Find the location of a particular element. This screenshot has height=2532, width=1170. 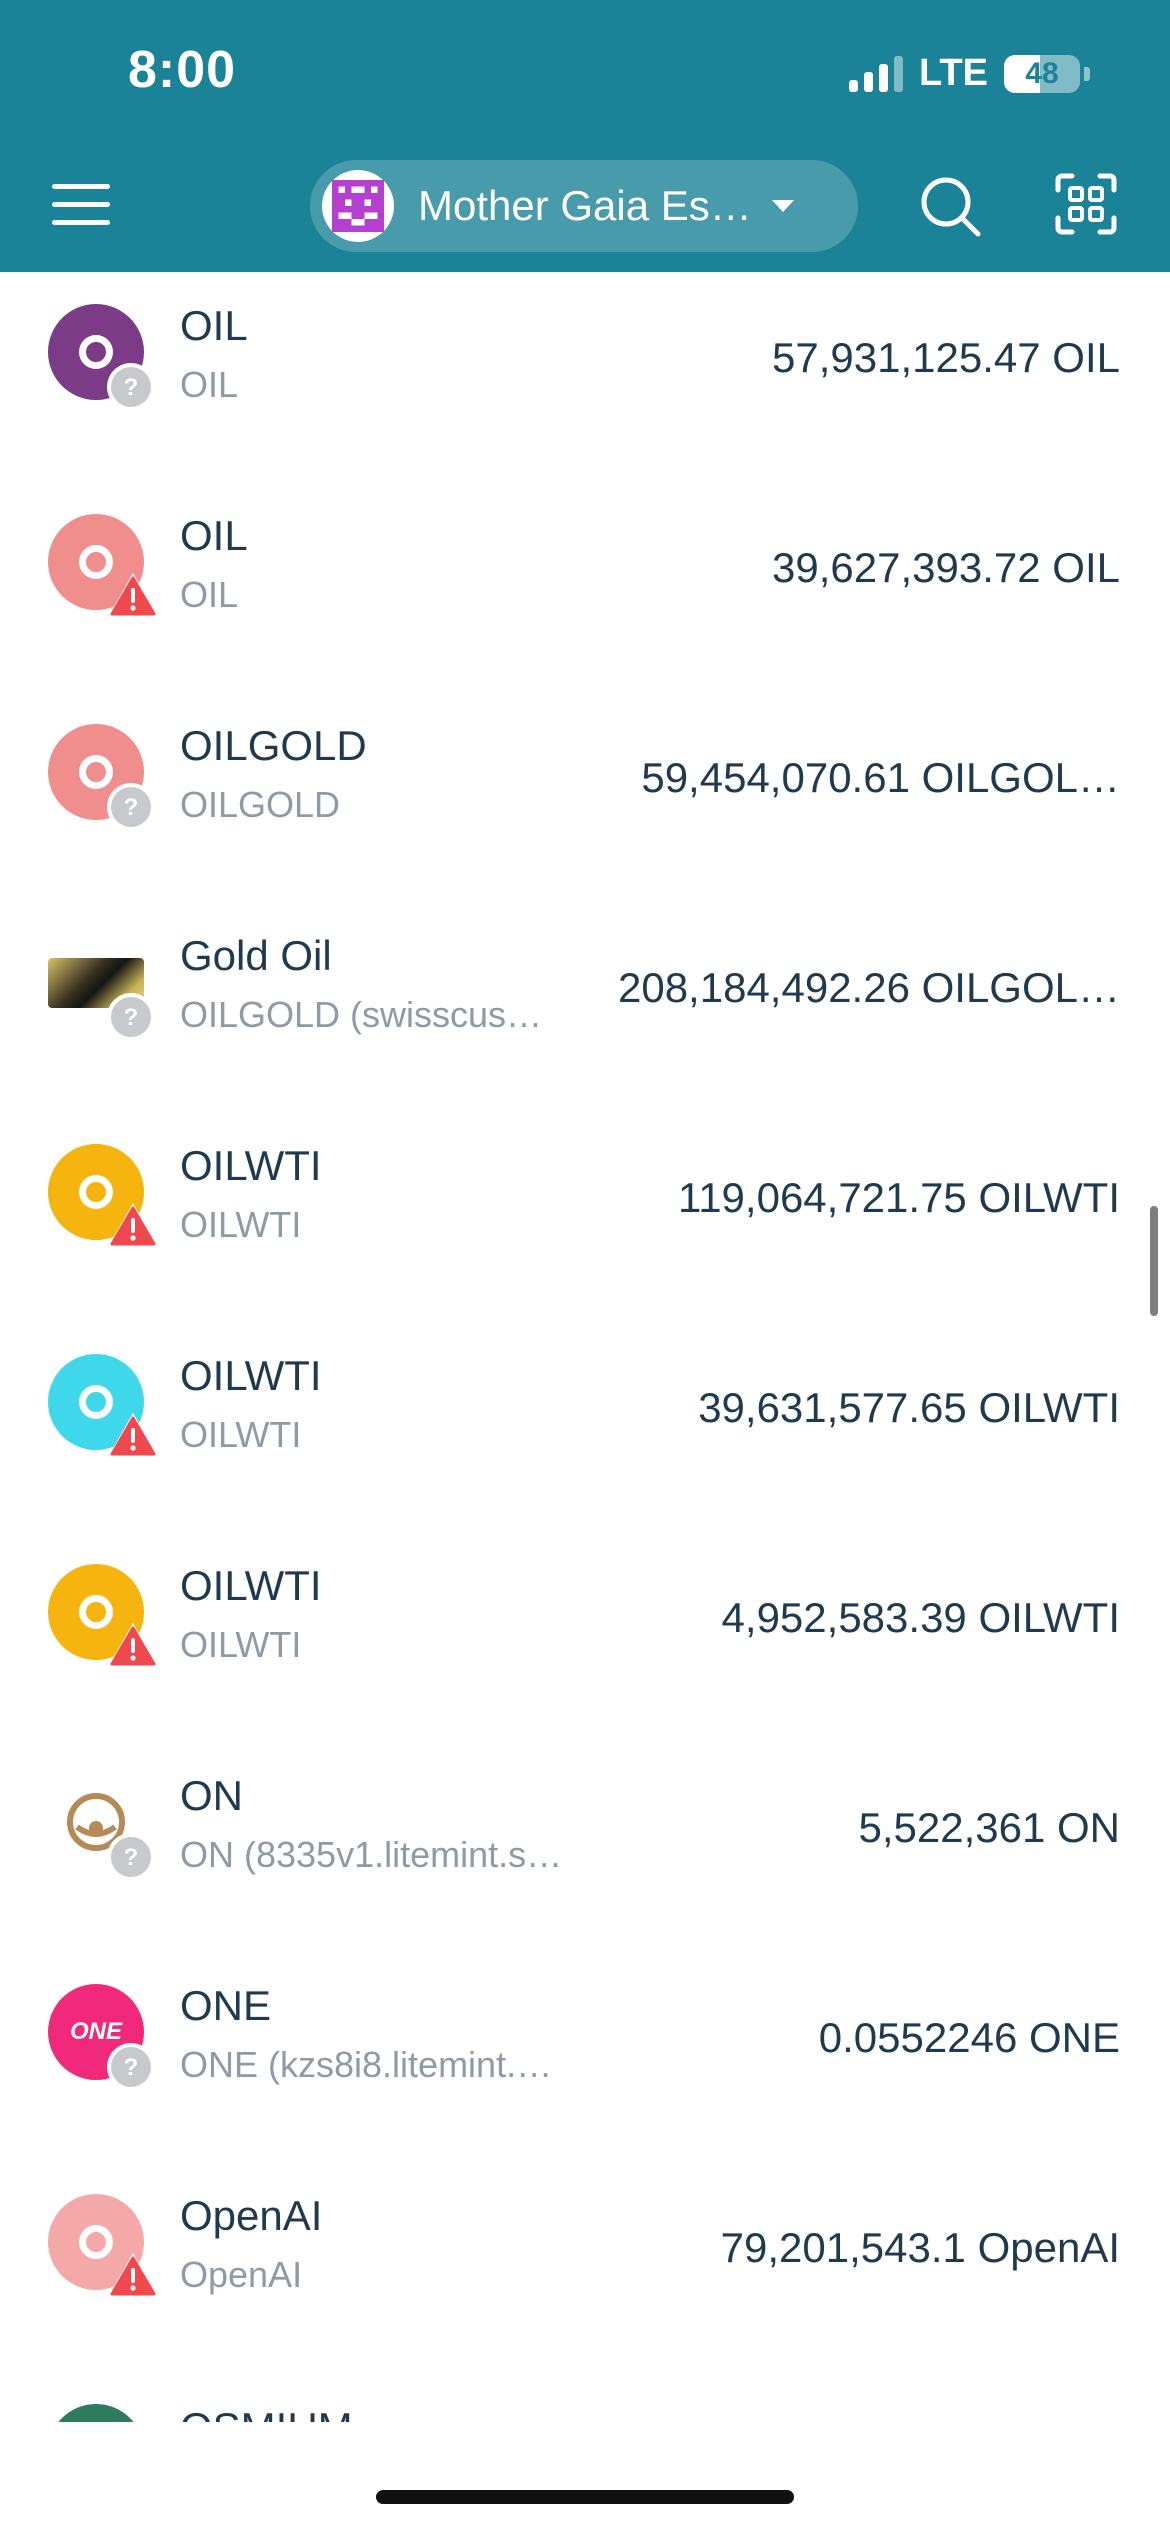

search-icon is located at coordinates (950, 206).